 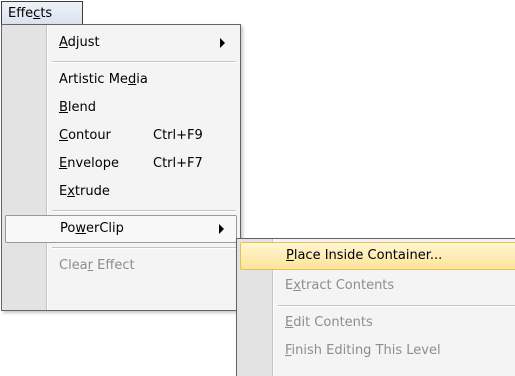 I want to click on item-mnemonic: w, so click(x=80, y=228).